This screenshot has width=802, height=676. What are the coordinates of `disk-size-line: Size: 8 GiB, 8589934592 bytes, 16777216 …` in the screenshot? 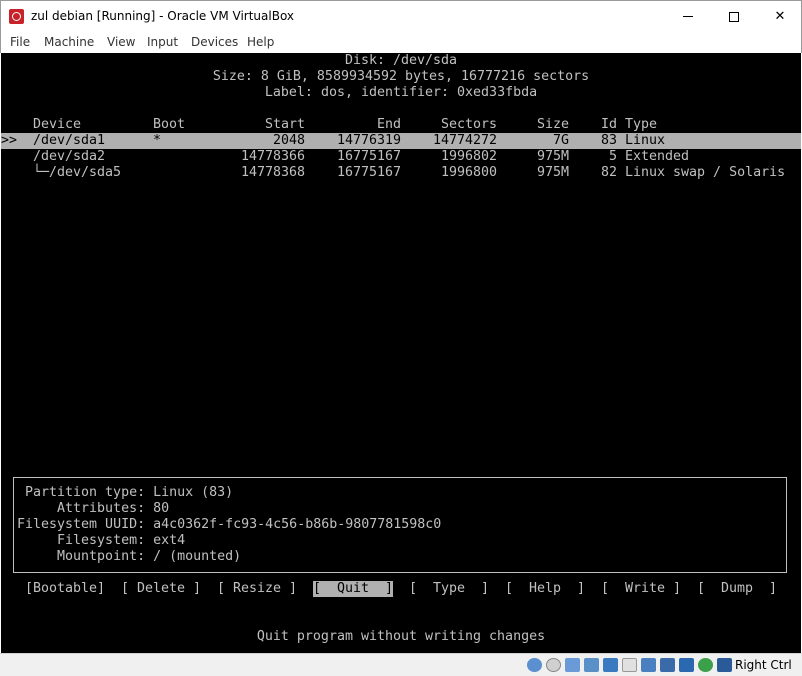 It's located at (401, 76).